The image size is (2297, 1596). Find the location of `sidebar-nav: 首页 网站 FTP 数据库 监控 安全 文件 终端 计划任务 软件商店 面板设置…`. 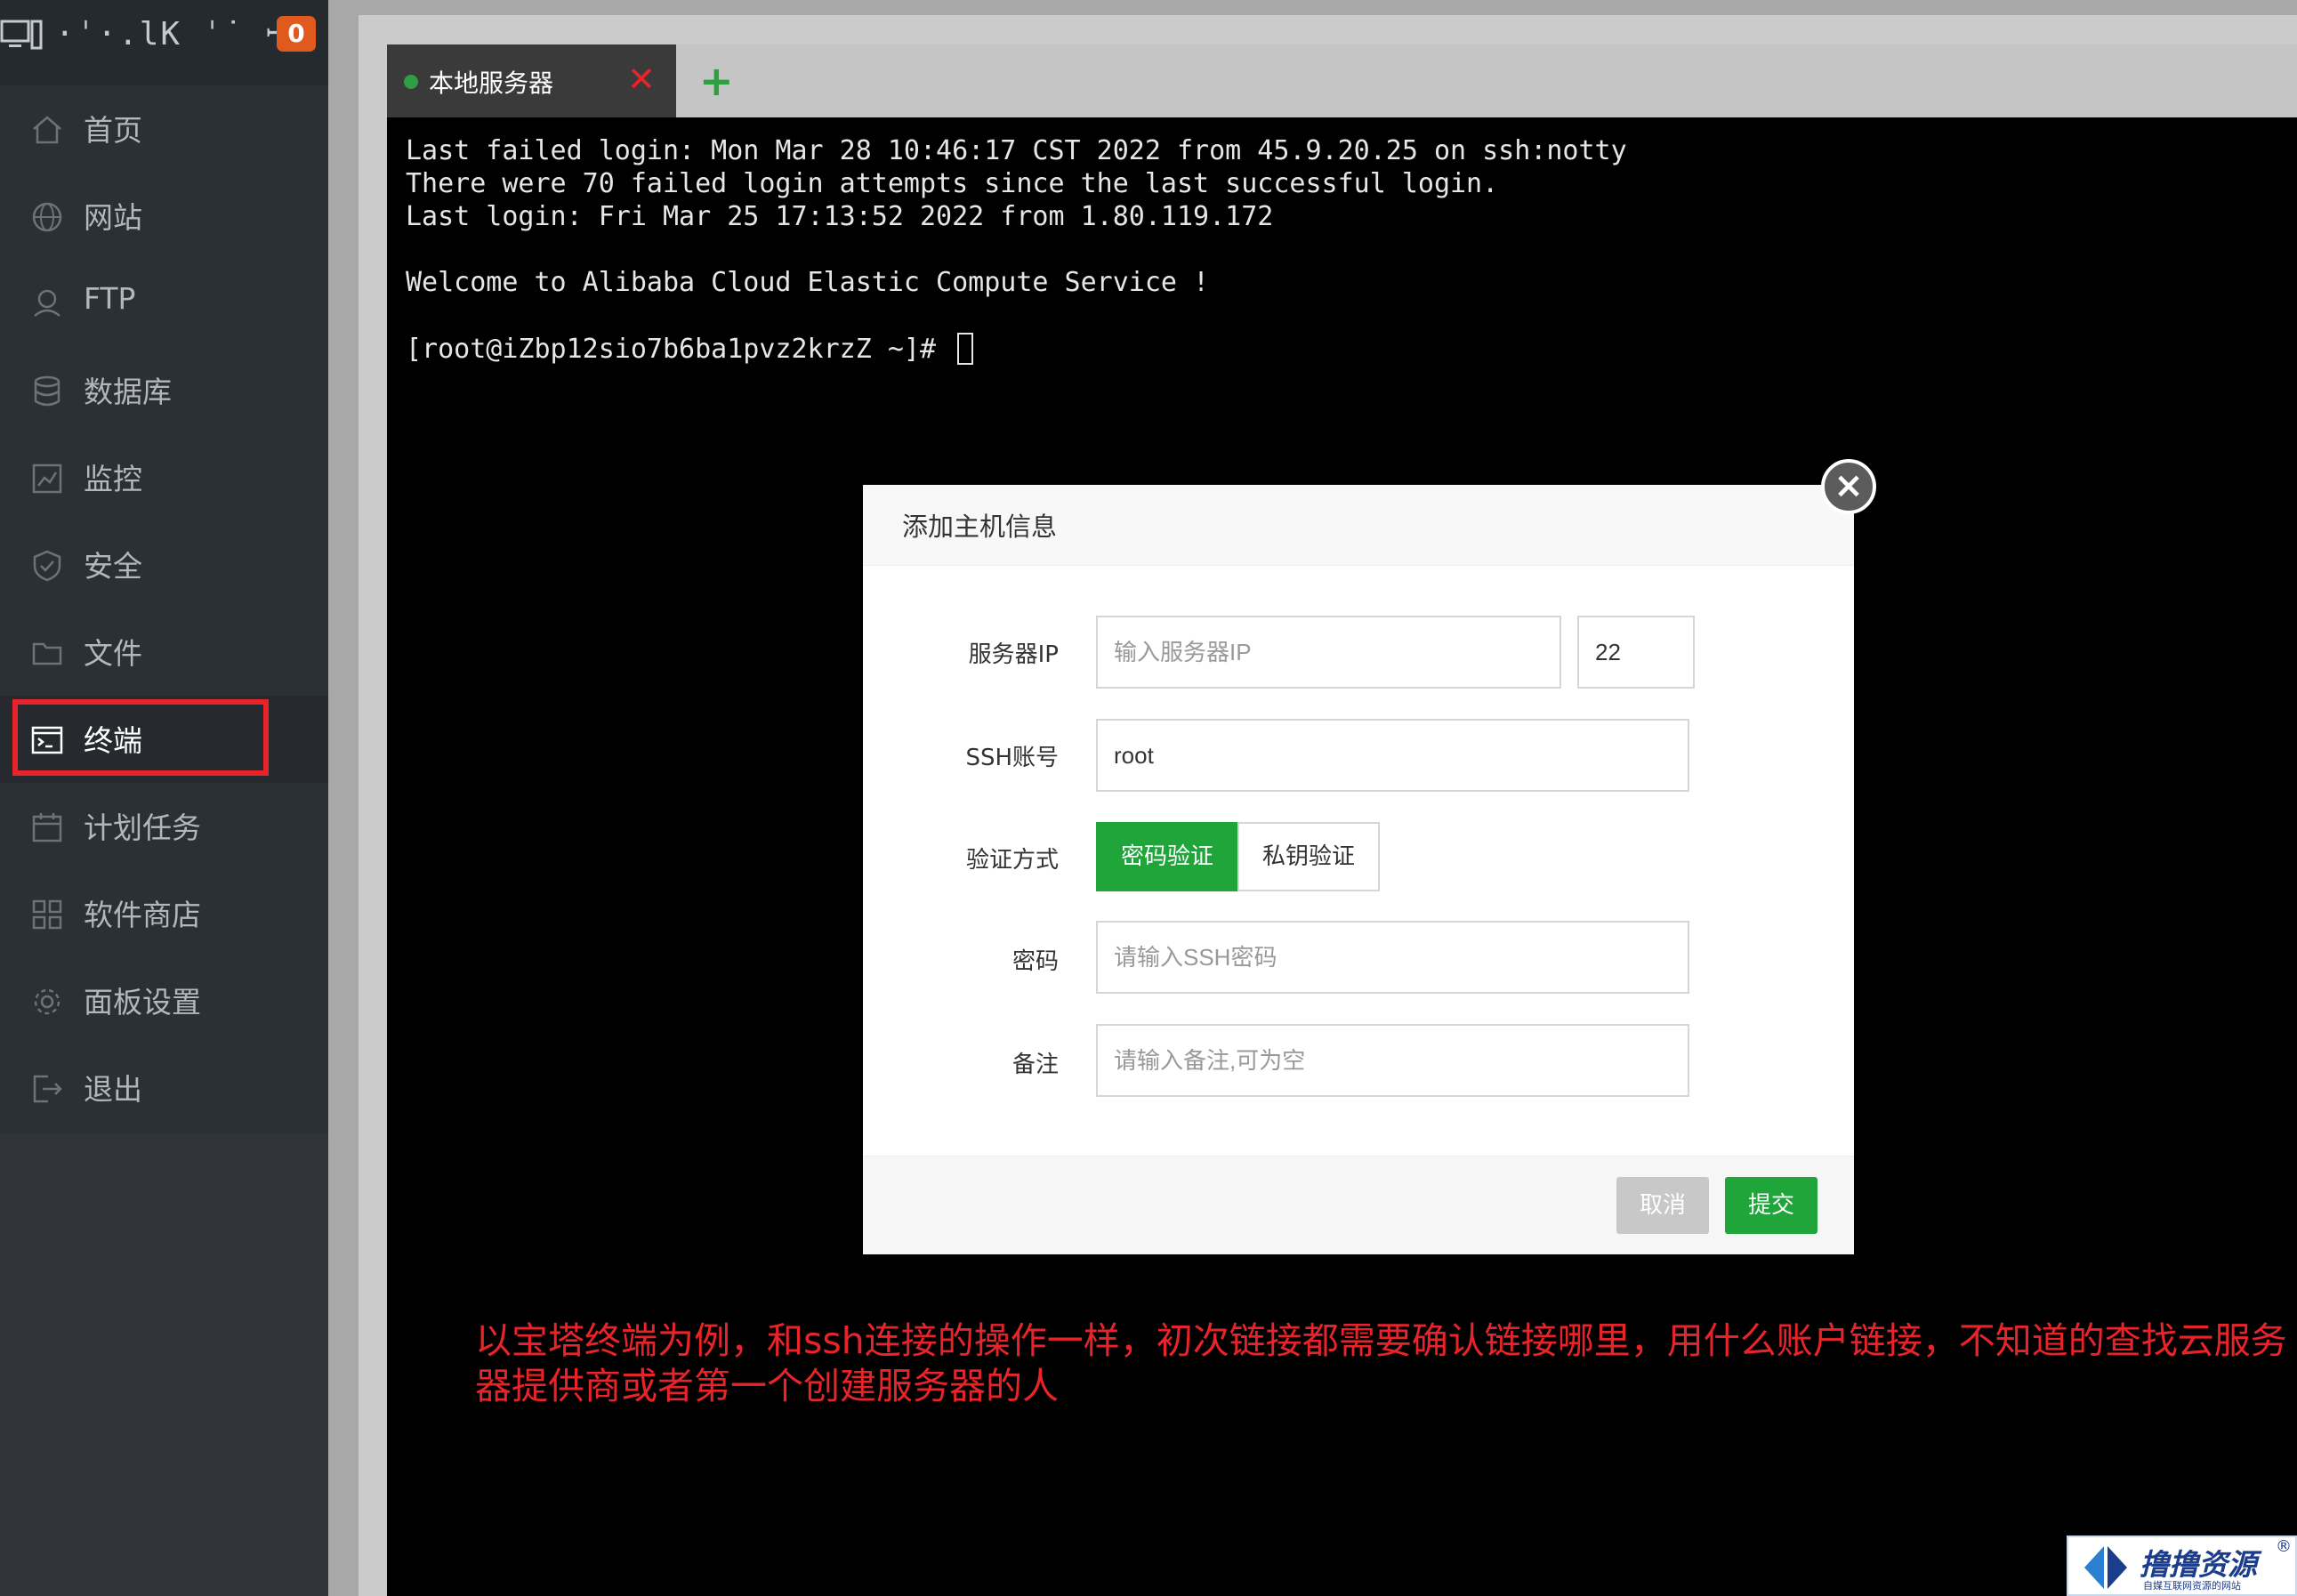

sidebar-nav: 首页 网站 FTP 数据库 监控 安全 文件 终端 计划任务 软件商店 面板设置… is located at coordinates (164, 609).